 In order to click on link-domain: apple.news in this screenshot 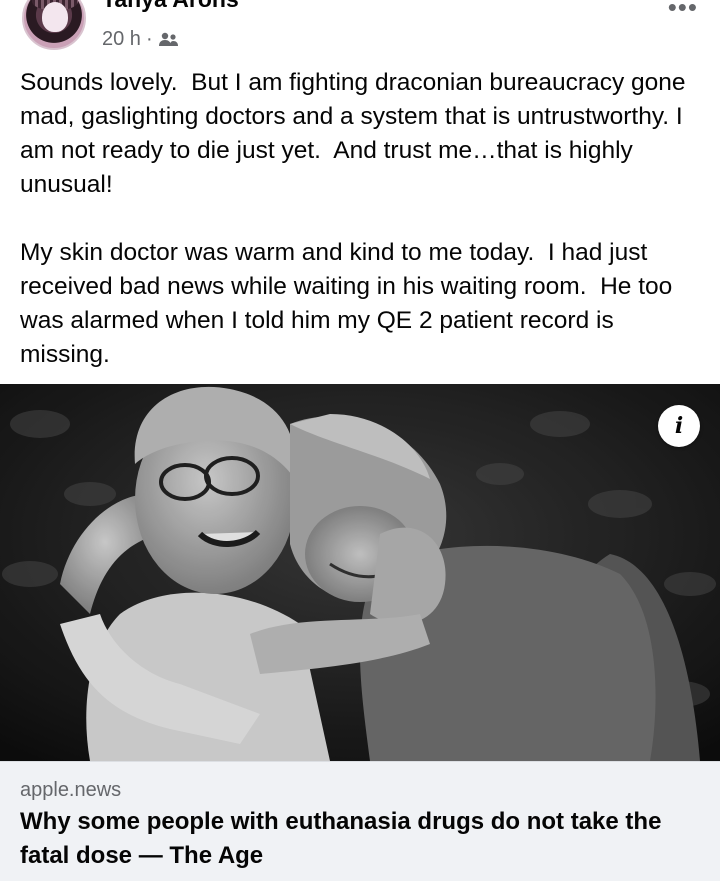, I will do `click(71, 790)`.